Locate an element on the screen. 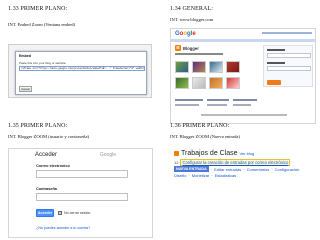 This screenshot has height=240, width=320. embed-dialog-title: Embed is located at coordinates (25, 56).